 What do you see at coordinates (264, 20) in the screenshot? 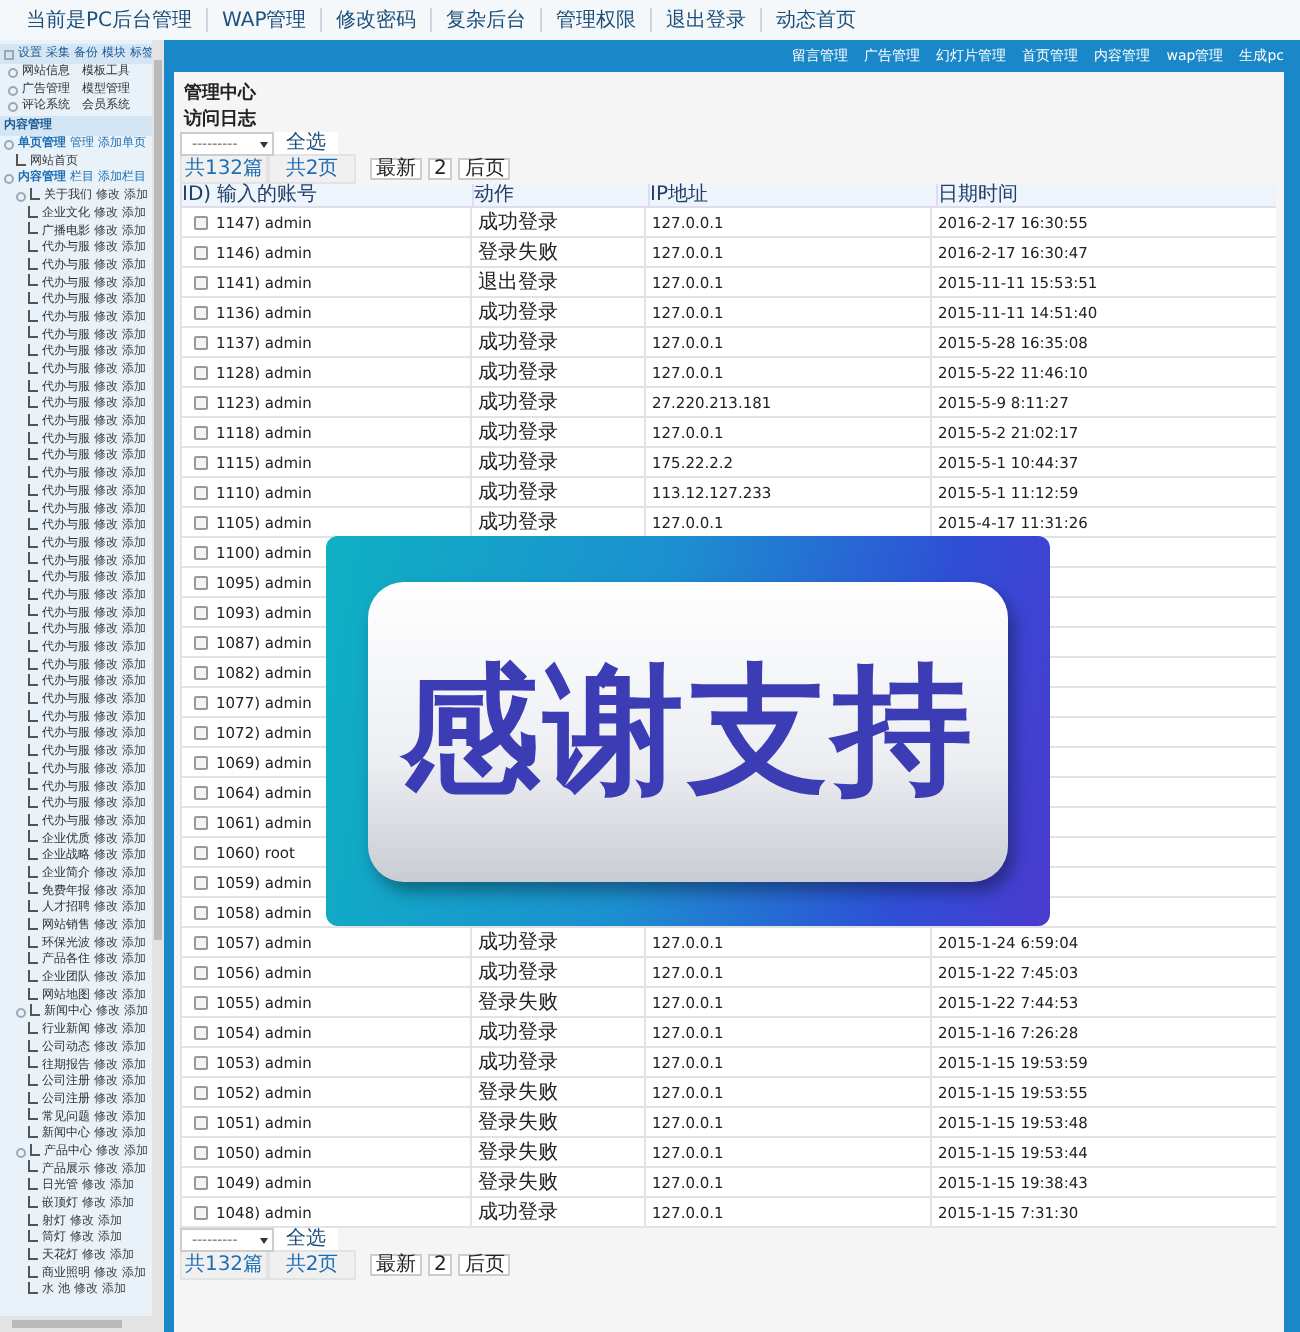
I see `nav-link: WAP管理` at bounding box center [264, 20].